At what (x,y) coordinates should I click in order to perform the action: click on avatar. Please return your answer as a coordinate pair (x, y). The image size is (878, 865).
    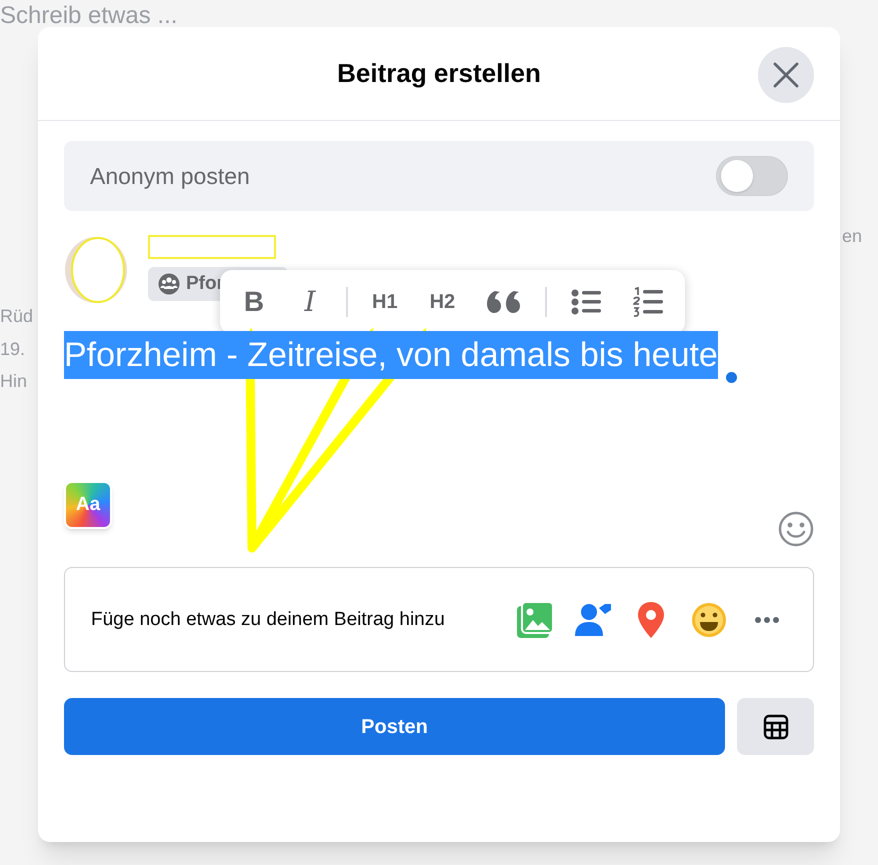
    Looking at the image, I should click on (96, 270).